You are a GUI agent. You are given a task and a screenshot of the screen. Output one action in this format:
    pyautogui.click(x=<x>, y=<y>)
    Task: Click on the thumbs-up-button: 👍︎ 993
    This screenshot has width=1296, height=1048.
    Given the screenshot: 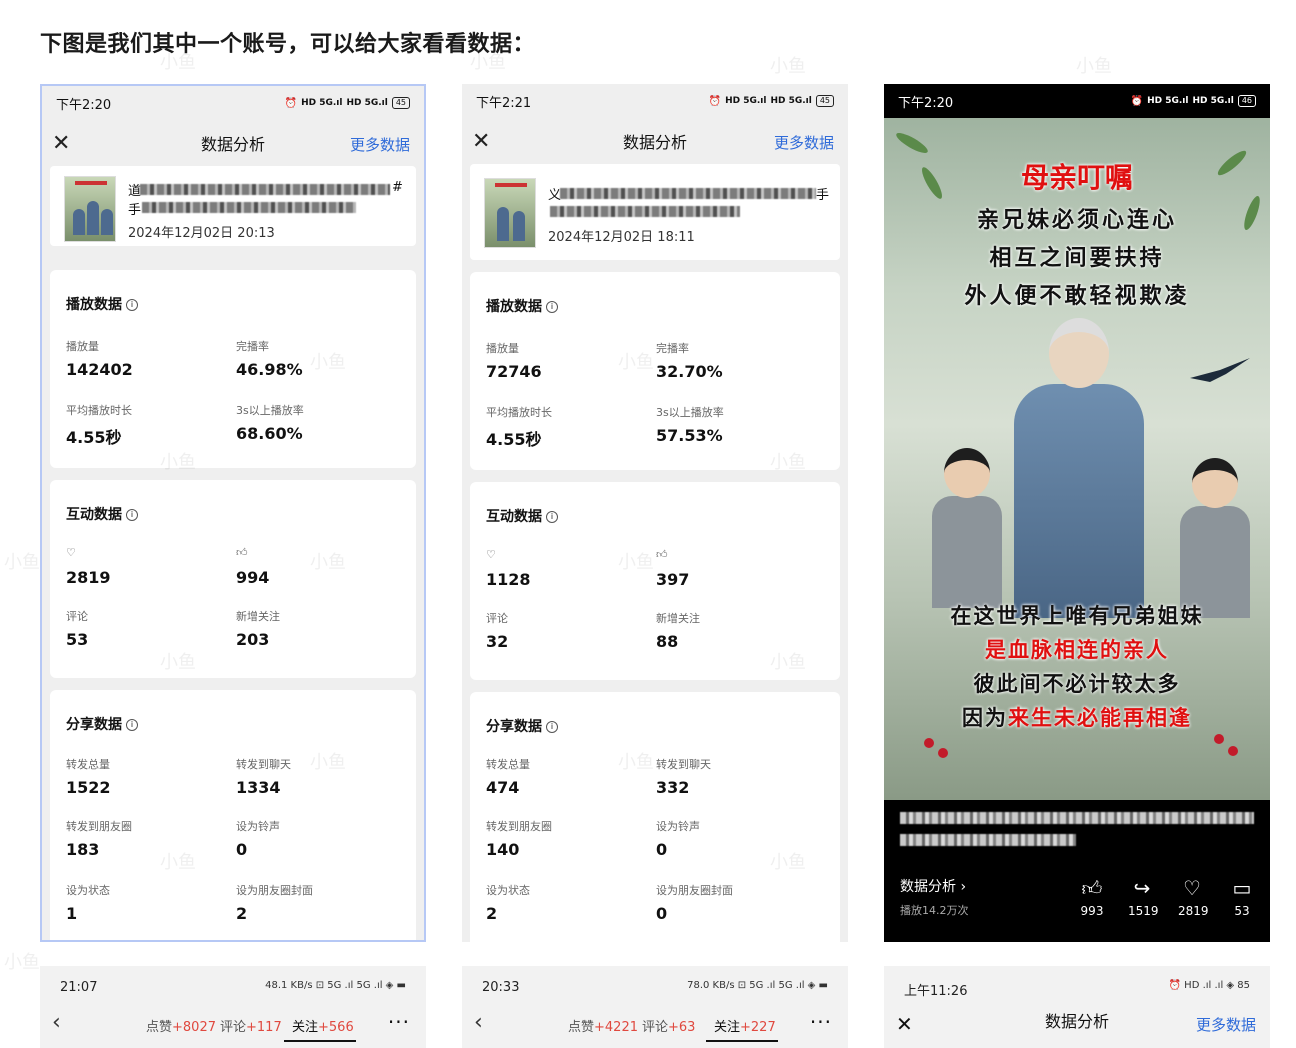 What is the action you would take?
    pyautogui.click(x=1092, y=897)
    